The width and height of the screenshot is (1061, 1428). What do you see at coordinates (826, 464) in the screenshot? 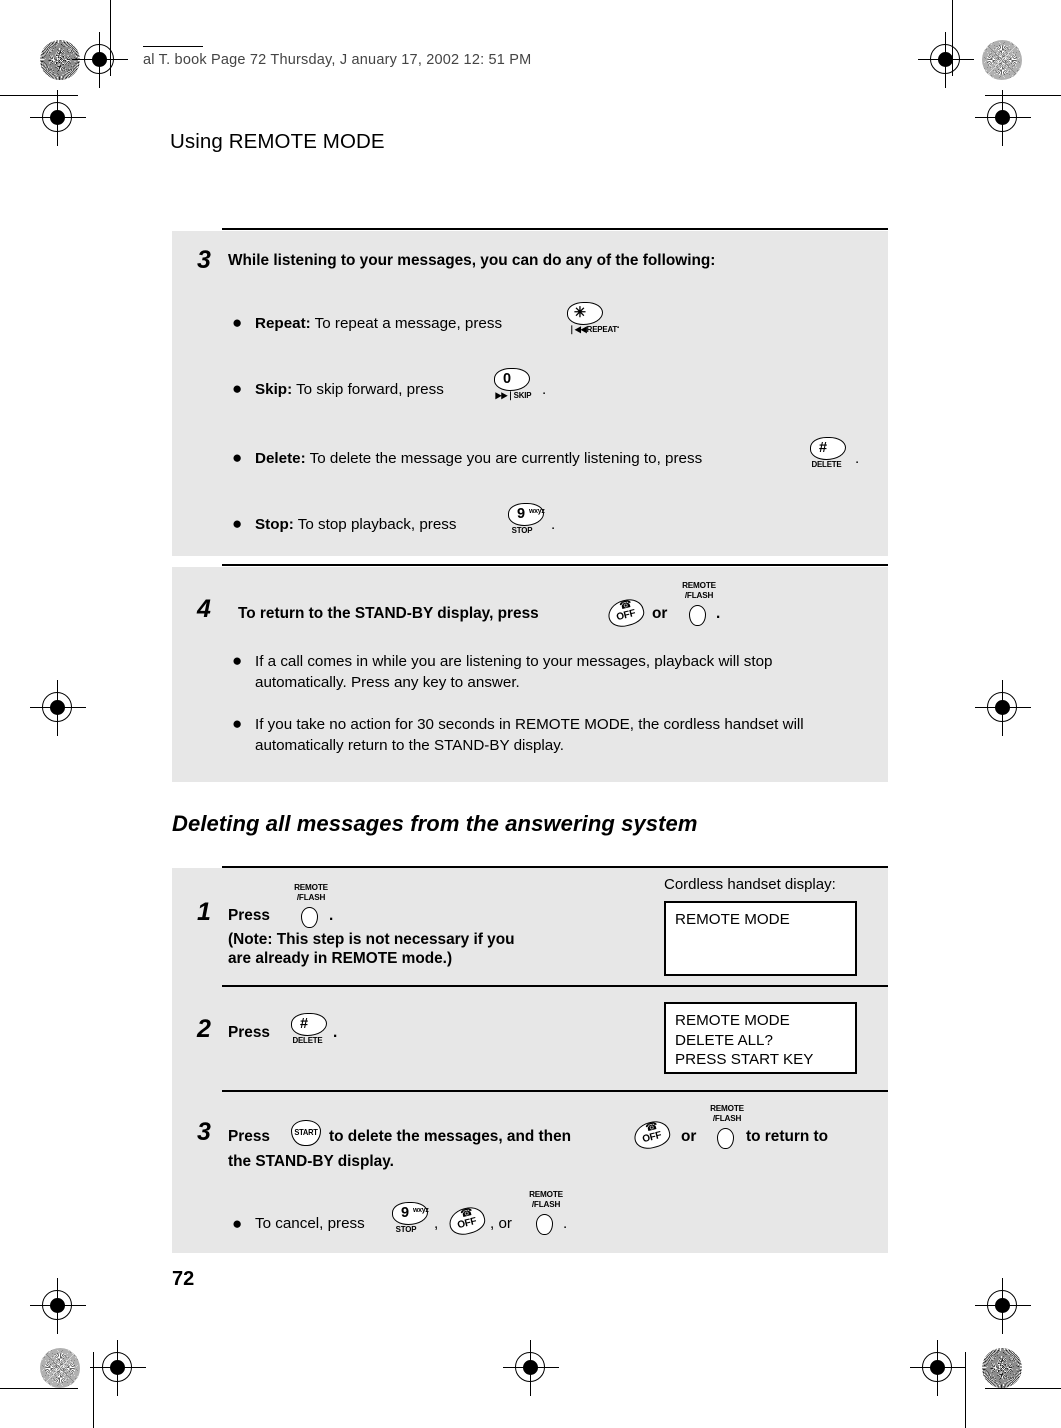
I see `hash-key-caption: DELETE` at bounding box center [826, 464].